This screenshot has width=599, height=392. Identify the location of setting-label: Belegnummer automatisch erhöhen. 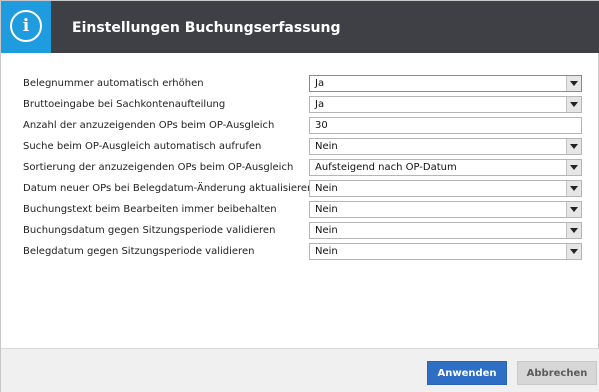
(113, 83).